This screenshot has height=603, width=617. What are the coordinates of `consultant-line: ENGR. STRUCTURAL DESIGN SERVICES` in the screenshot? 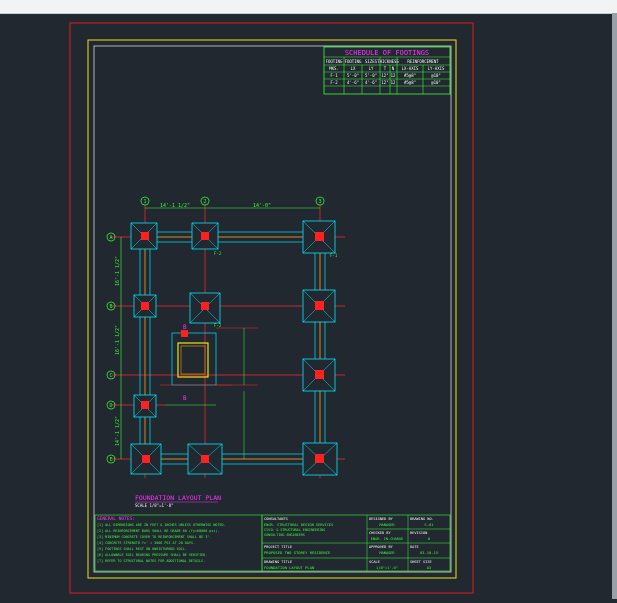 It's located at (298, 525).